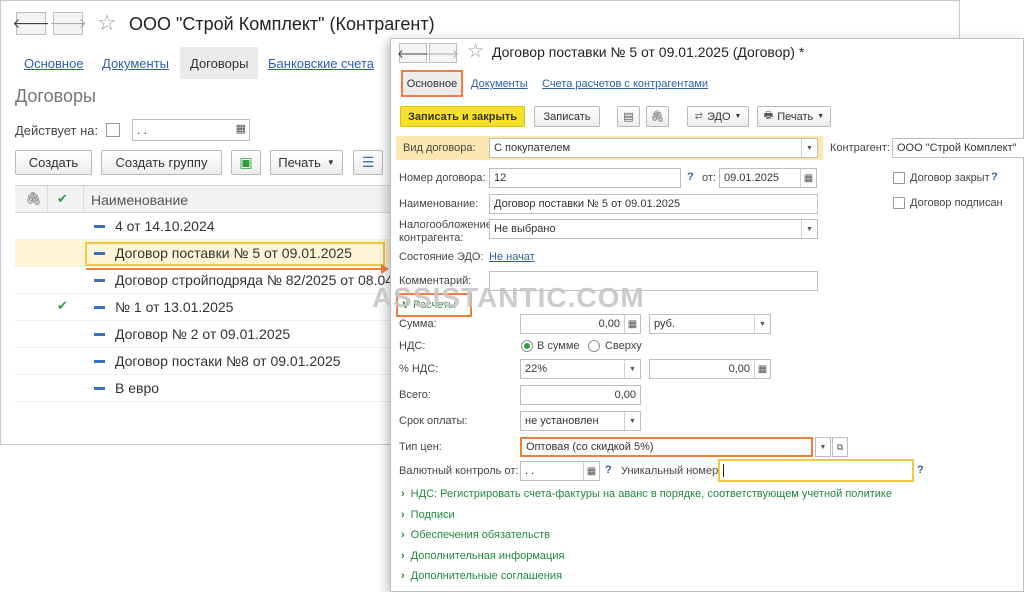 This screenshot has height=592, width=1024. Describe the element at coordinates (527, 346) in the screenshot. I see `vat-in-sum-radio` at that location.